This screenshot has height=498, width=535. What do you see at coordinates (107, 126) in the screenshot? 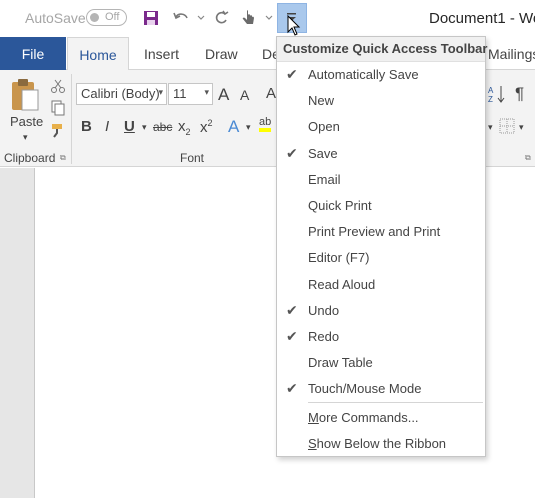
I see `italic-button: I` at bounding box center [107, 126].